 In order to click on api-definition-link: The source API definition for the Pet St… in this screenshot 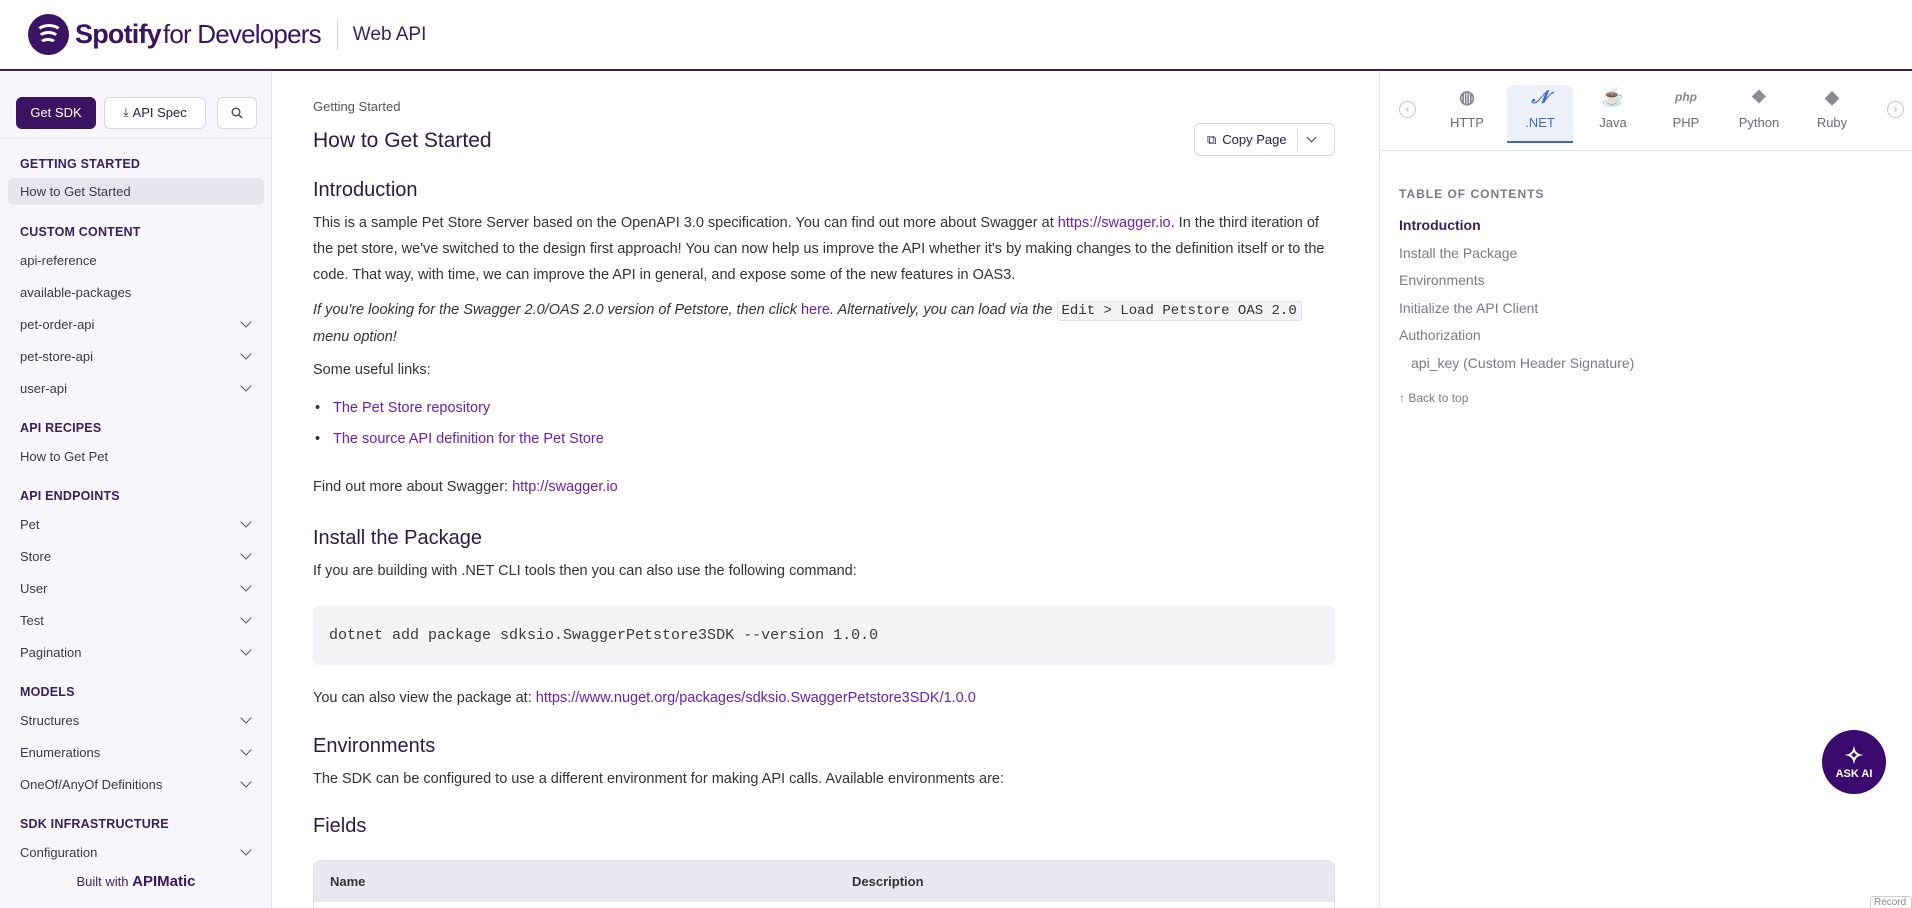, I will do `click(468, 439)`.